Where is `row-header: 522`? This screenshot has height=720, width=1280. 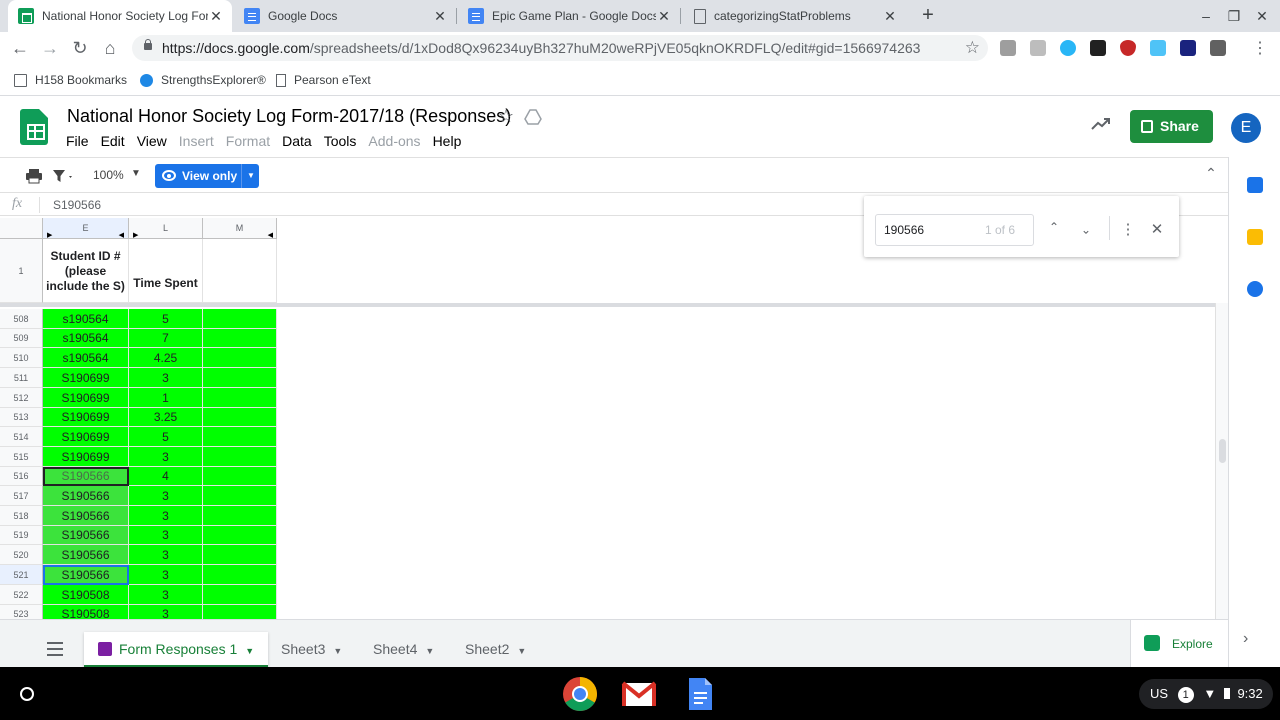 row-header: 522 is located at coordinates (21, 595).